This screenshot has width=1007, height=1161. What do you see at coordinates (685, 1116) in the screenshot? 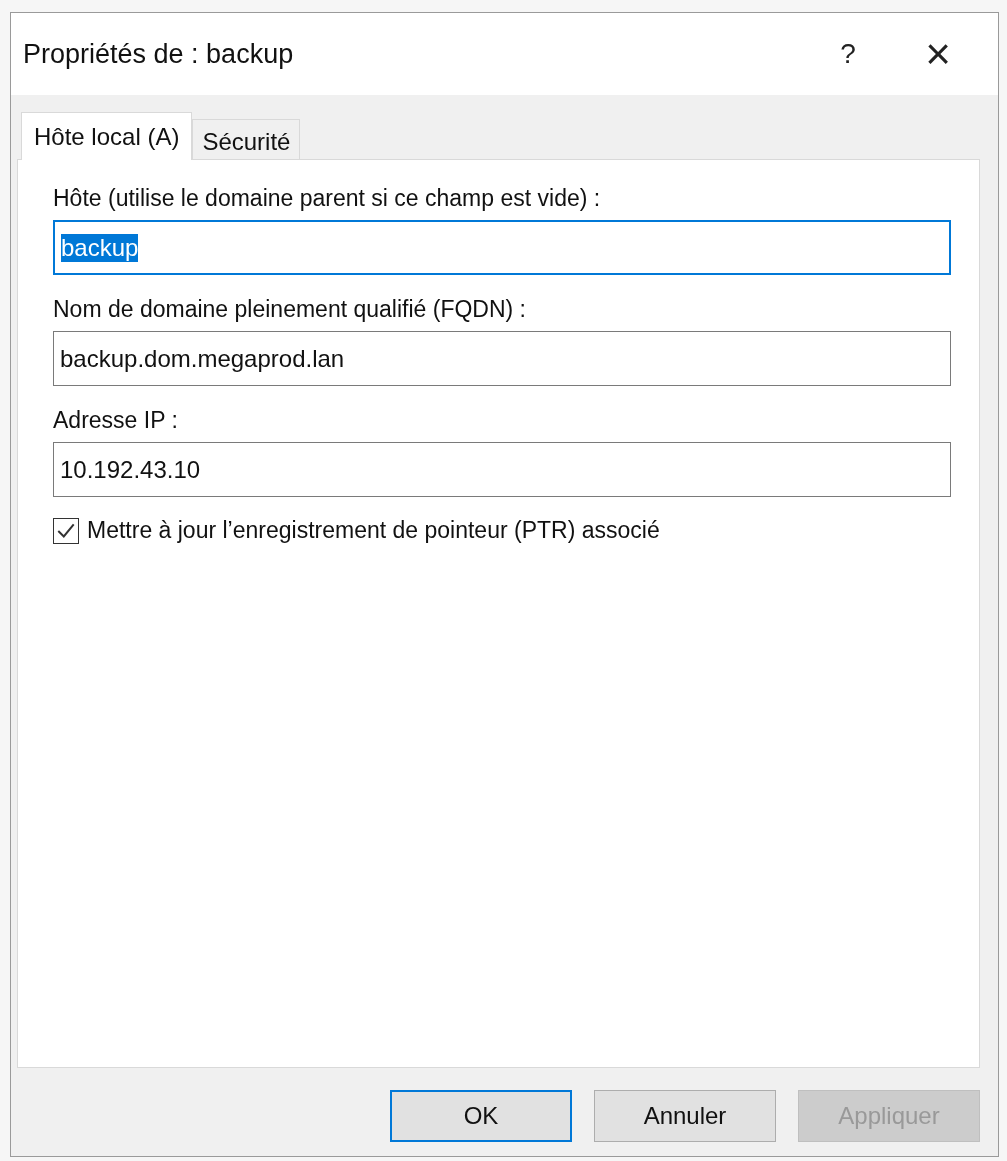
I see `dialog-button: Annuler` at bounding box center [685, 1116].